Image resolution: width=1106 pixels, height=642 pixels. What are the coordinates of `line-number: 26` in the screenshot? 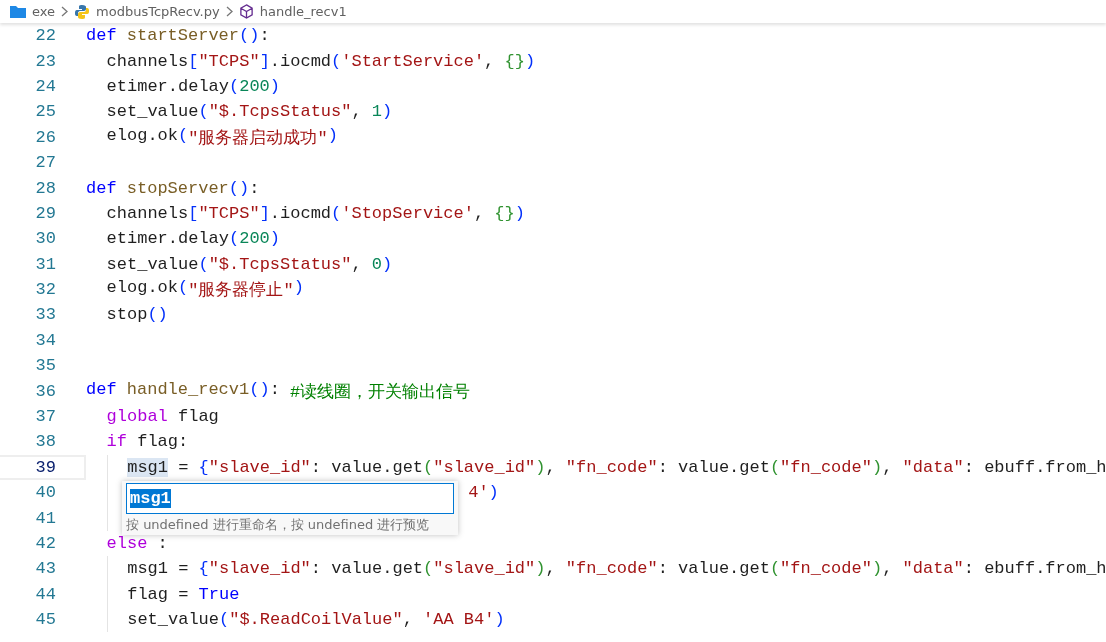 It's located at (45, 137).